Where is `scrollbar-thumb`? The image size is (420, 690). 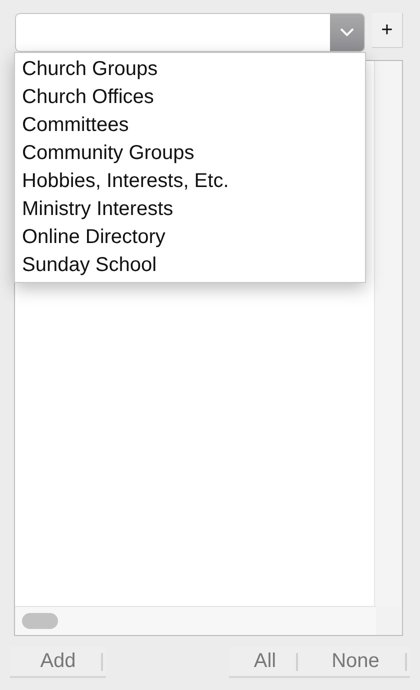
scrollbar-thumb is located at coordinates (40, 621).